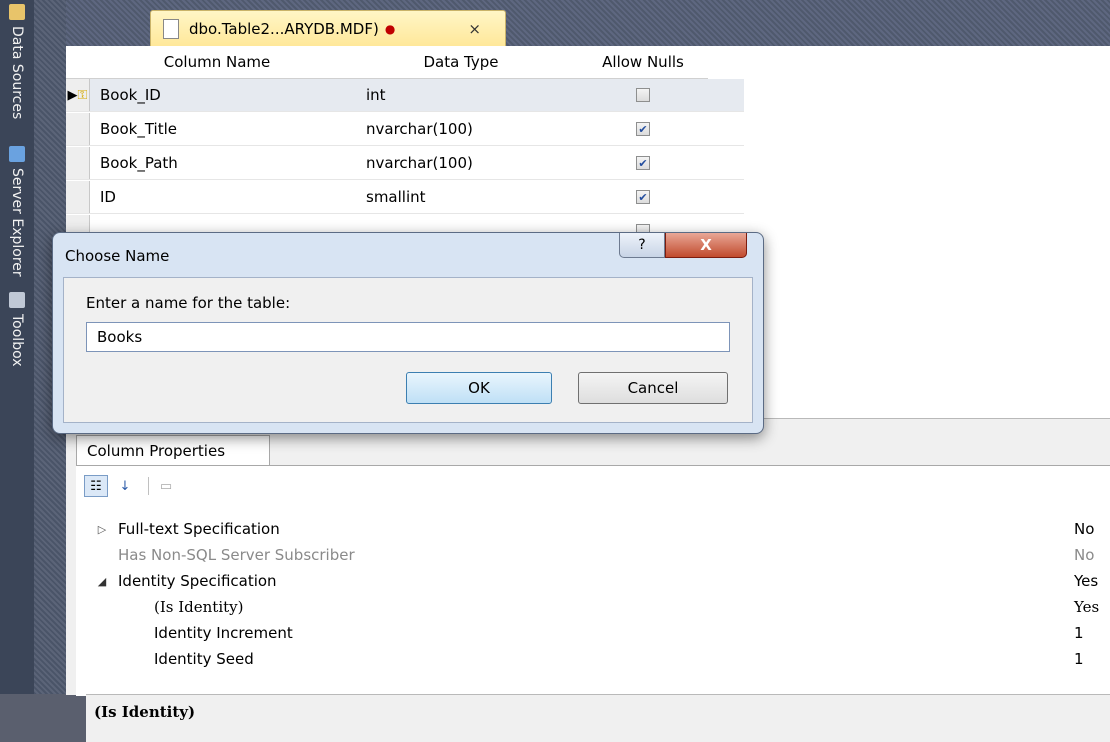  What do you see at coordinates (217, 62) in the screenshot?
I see `header-column-name: Column Name` at bounding box center [217, 62].